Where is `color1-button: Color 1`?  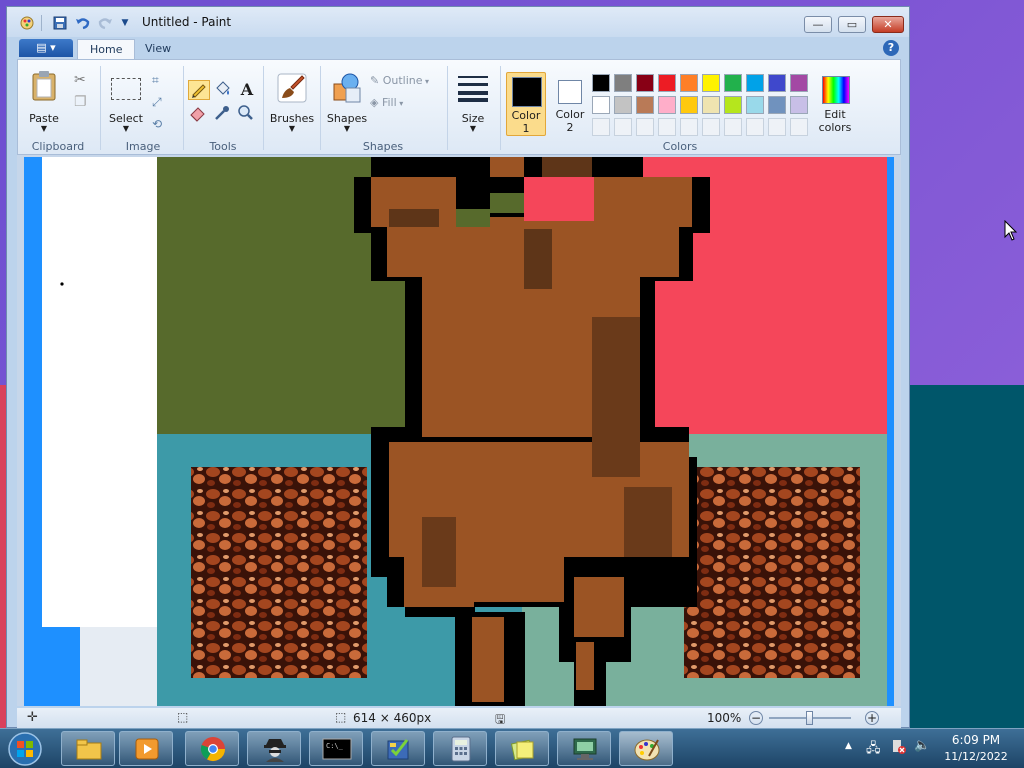
color1-button: Color 1 is located at coordinates (526, 104).